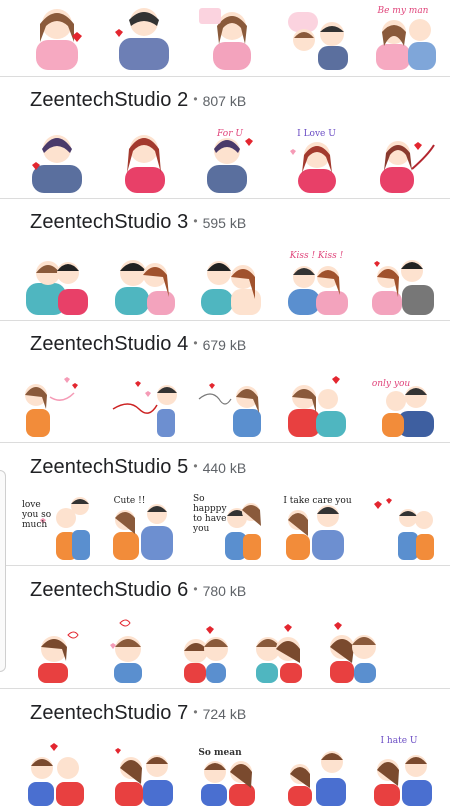 This screenshot has width=450, height=812. I want to click on previous-pack-stickers: Be my man, so click(230, 36).